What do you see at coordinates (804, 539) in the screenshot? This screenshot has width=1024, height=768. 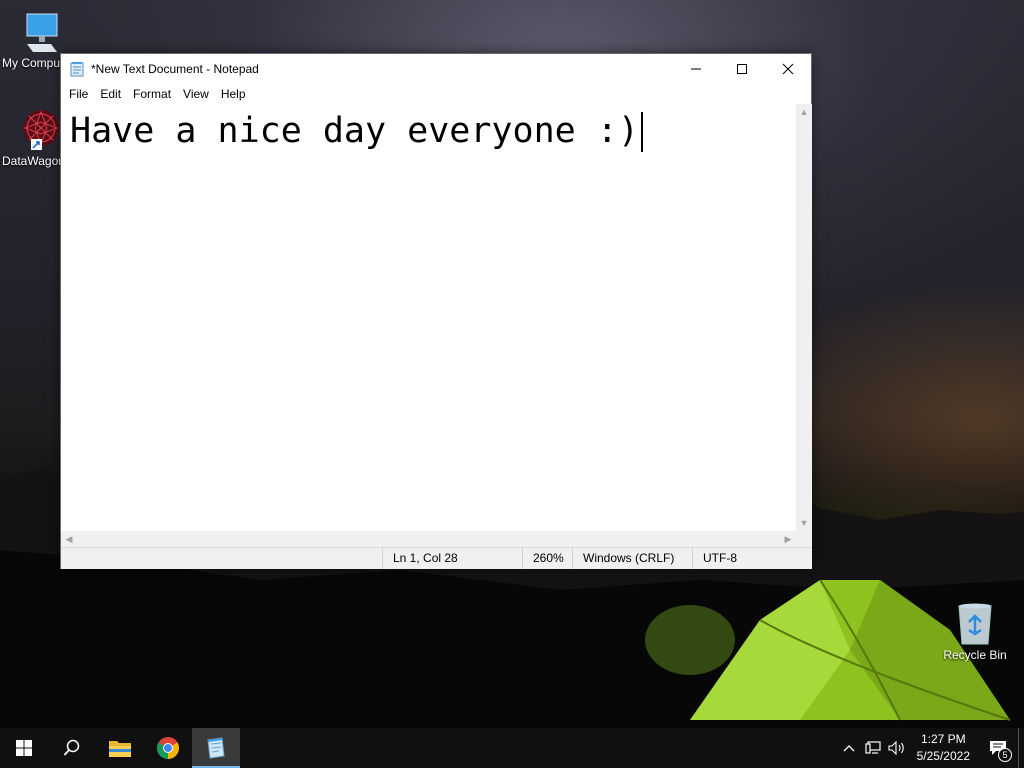 I see `scroll-corner` at bounding box center [804, 539].